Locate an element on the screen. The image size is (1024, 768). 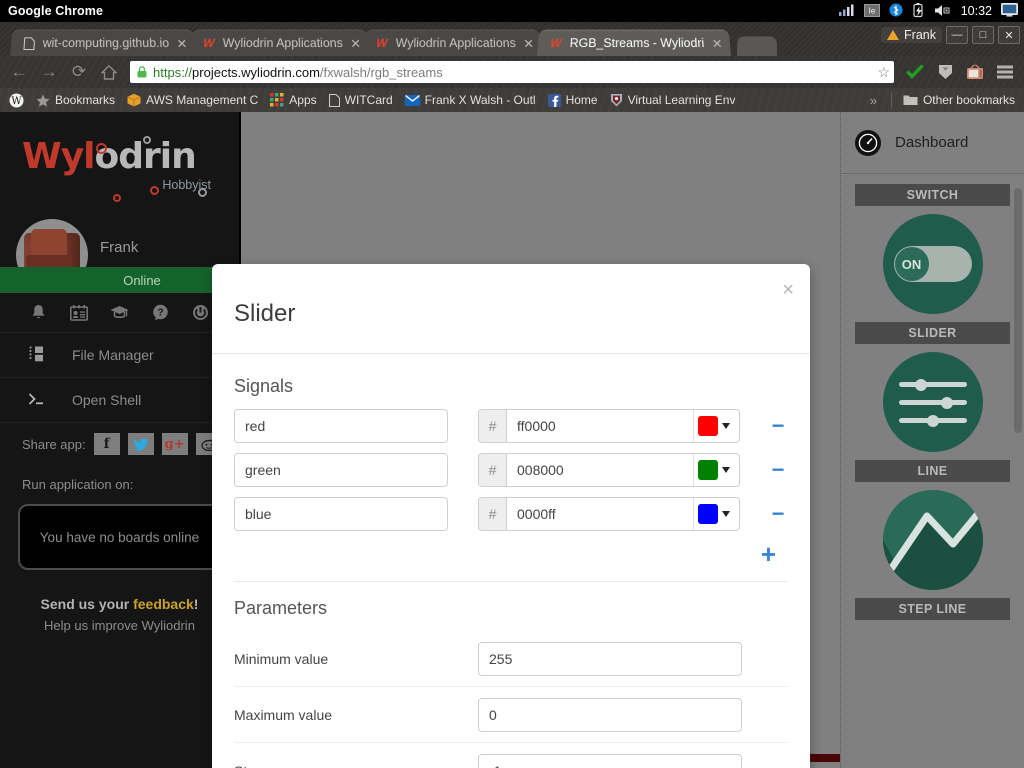
signal-row: green # 008000 − is located at coordinates (511, 470).